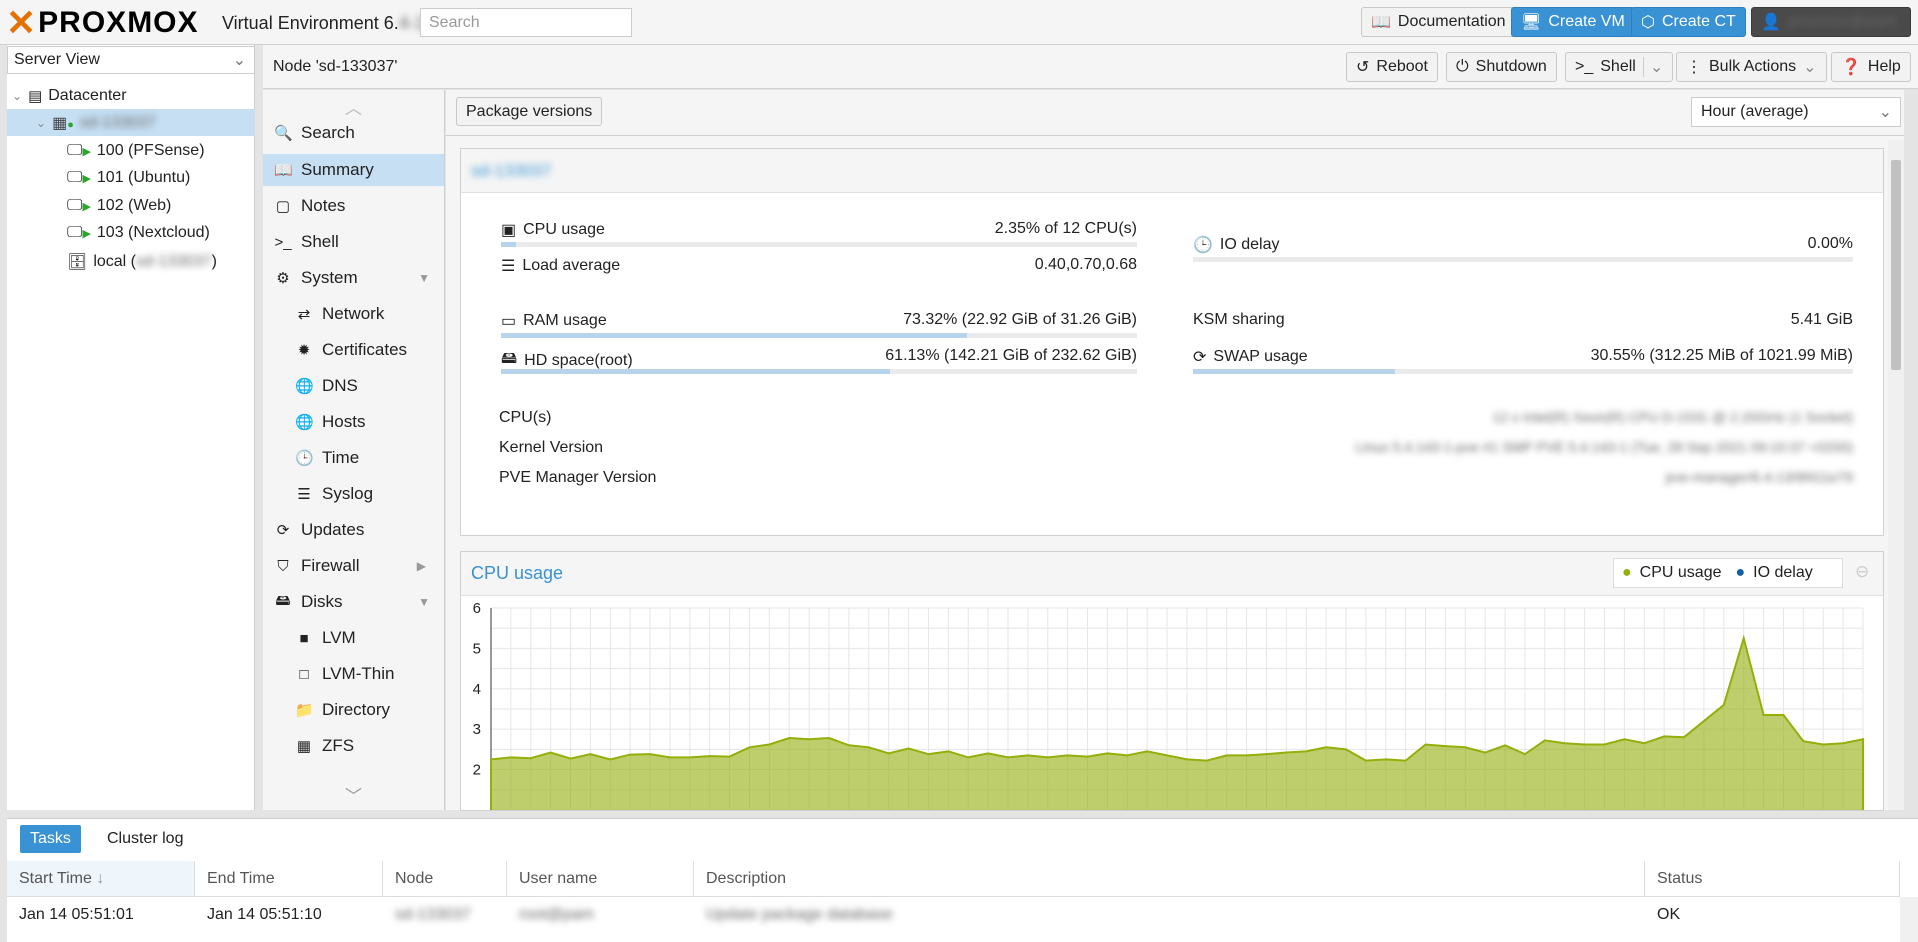  What do you see at coordinates (142, 261) in the screenshot?
I see `tree-storage-local: 🗄 local (sd-133037)` at bounding box center [142, 261].